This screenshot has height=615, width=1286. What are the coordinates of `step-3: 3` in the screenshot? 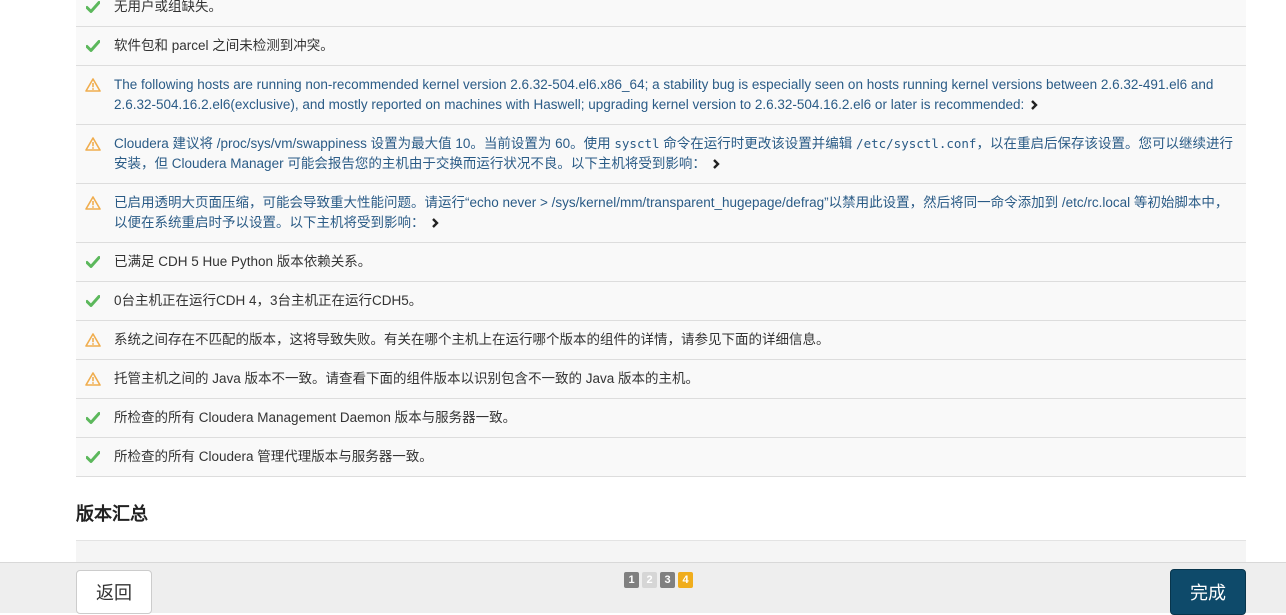 It's located at (667, 580).